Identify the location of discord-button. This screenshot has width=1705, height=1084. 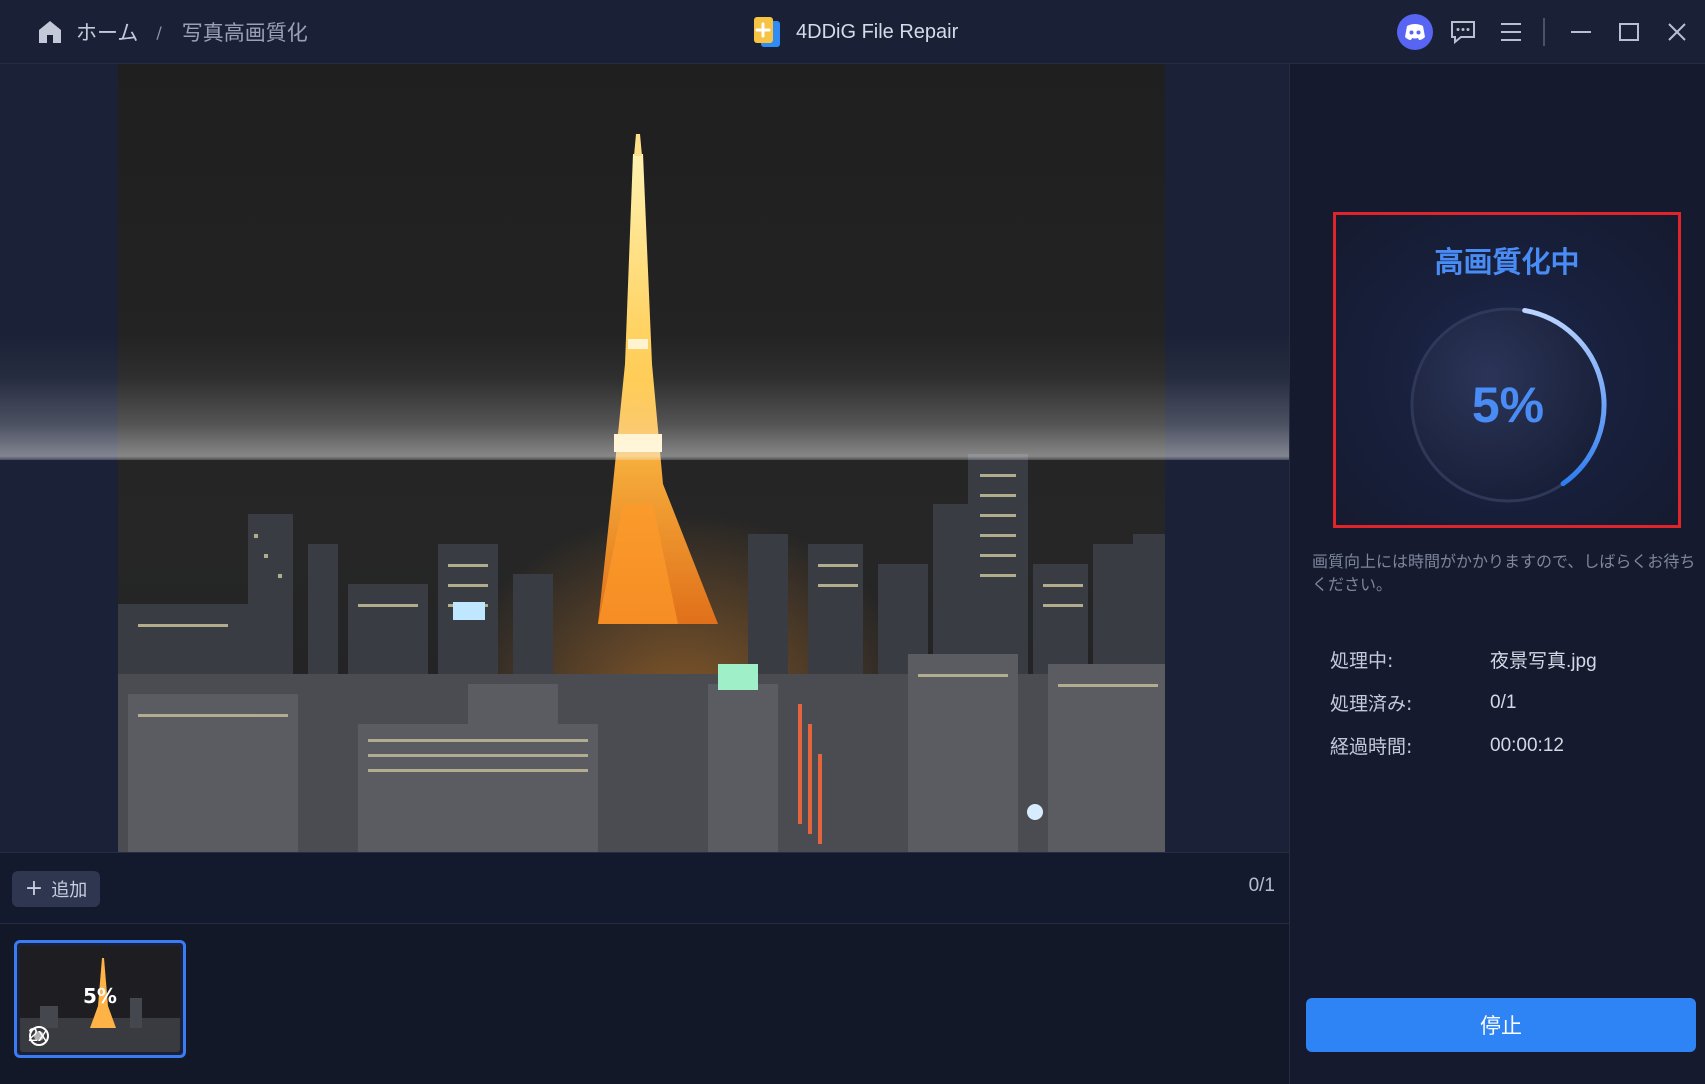
(1415, 32).